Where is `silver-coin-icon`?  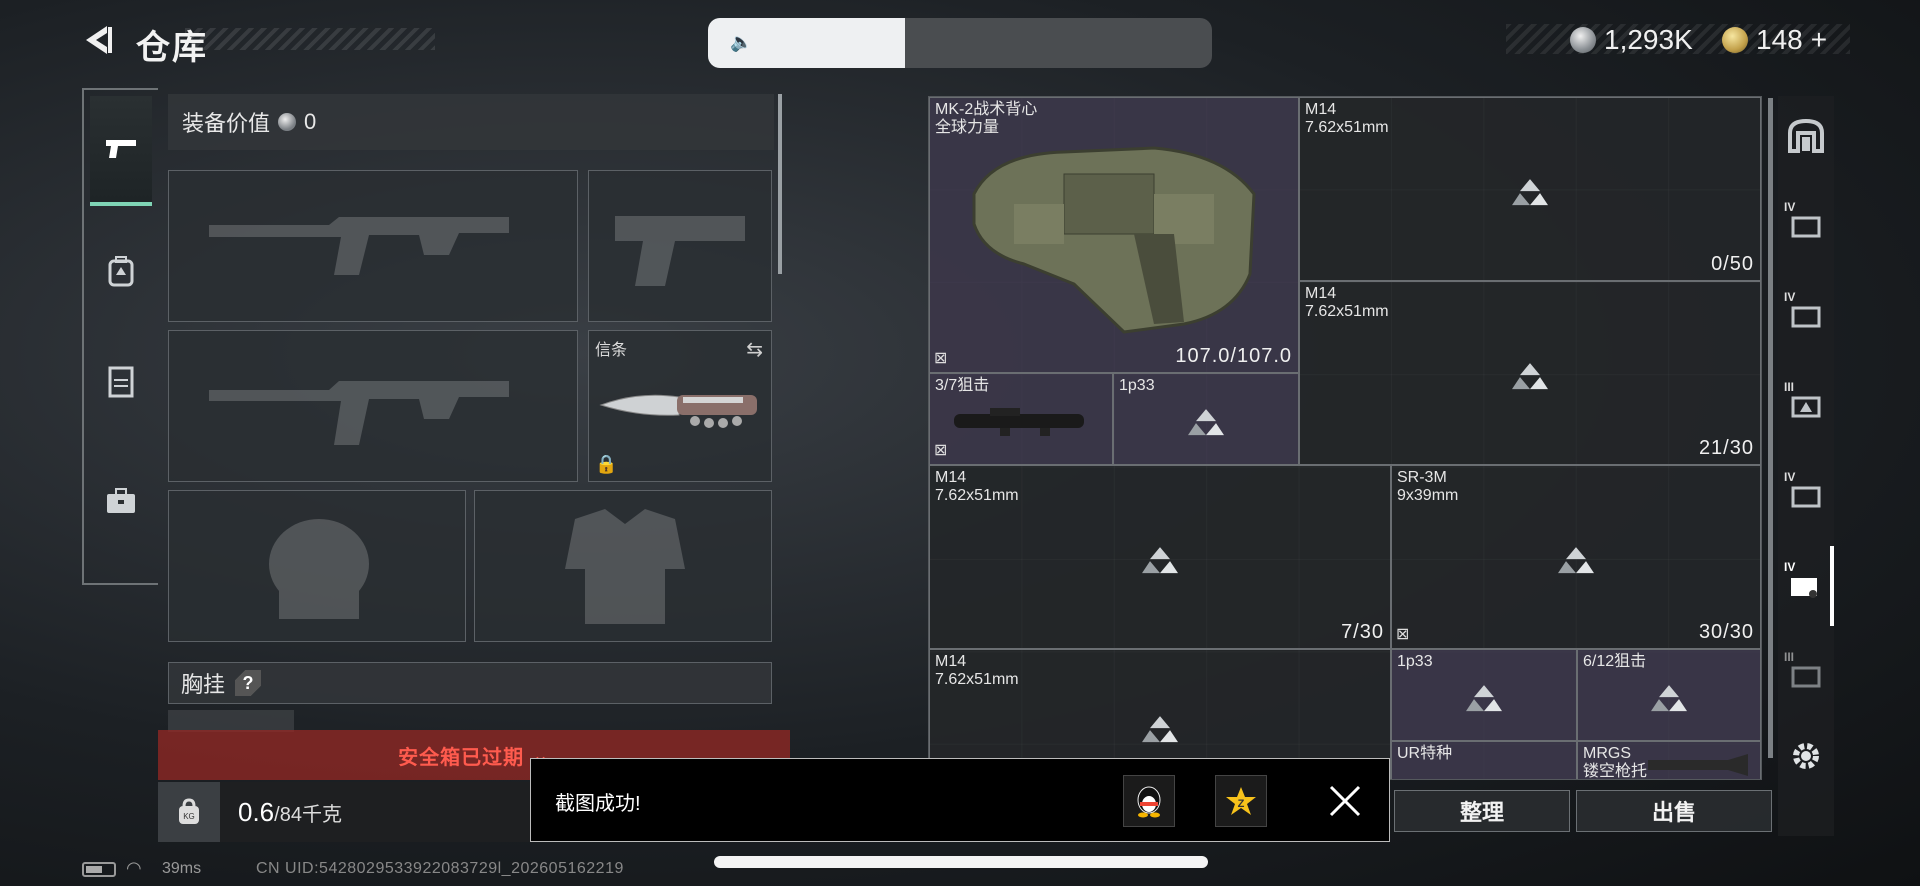 silver-coin-icon is located at coordinates (287, 122).